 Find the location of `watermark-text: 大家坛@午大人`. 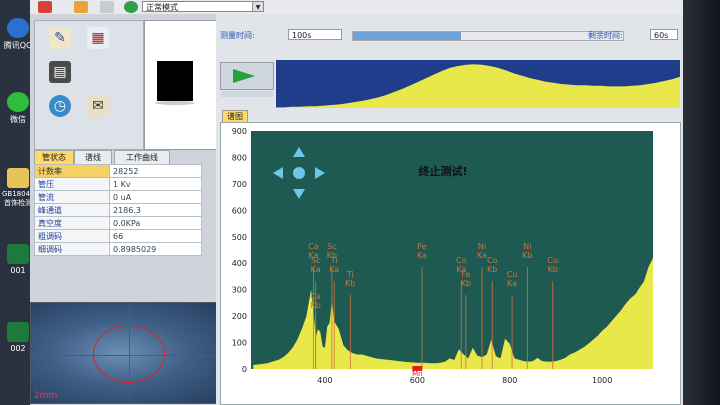

watermark-text: 大家坛@午大人 is located at coordinates (620, 392).